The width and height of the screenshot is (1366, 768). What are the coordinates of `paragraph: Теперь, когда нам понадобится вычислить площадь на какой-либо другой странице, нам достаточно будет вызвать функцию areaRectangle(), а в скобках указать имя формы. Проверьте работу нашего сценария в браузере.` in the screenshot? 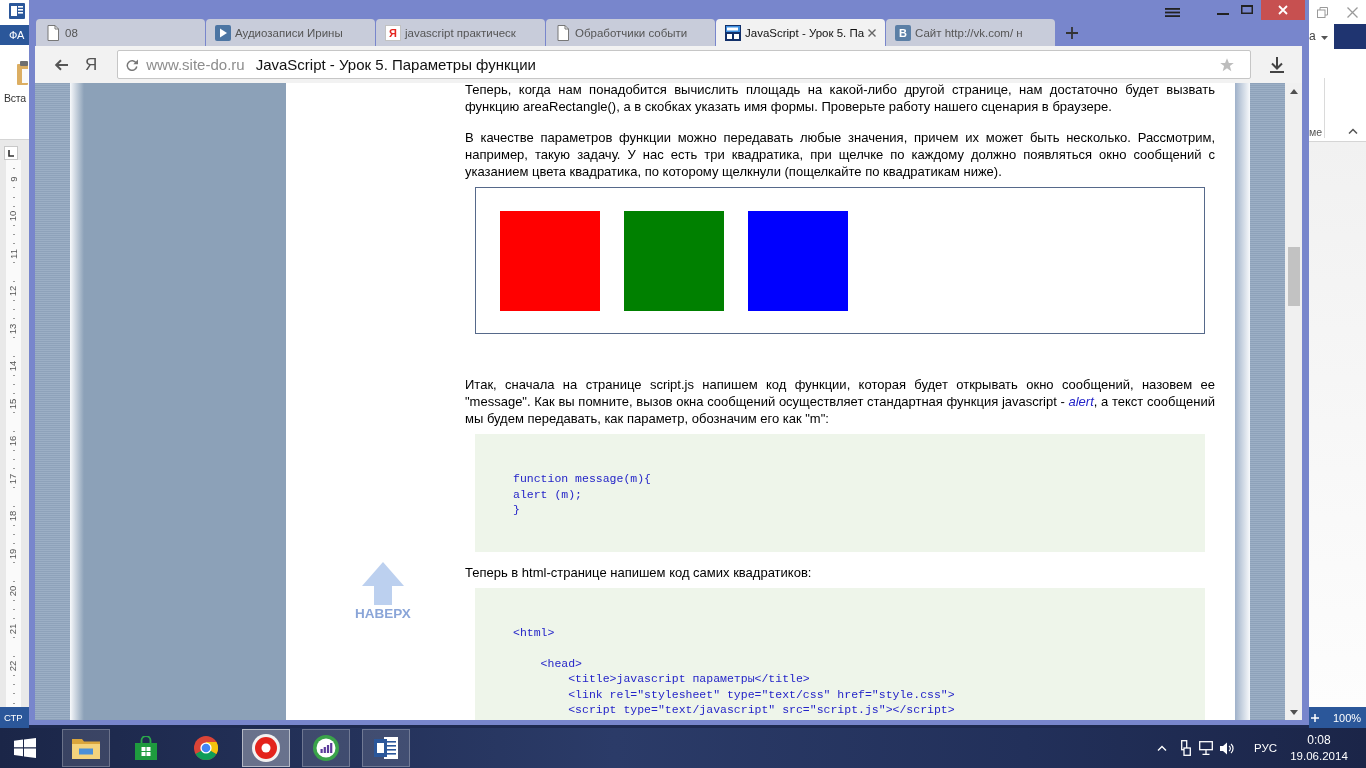 It's located at (840, 99).